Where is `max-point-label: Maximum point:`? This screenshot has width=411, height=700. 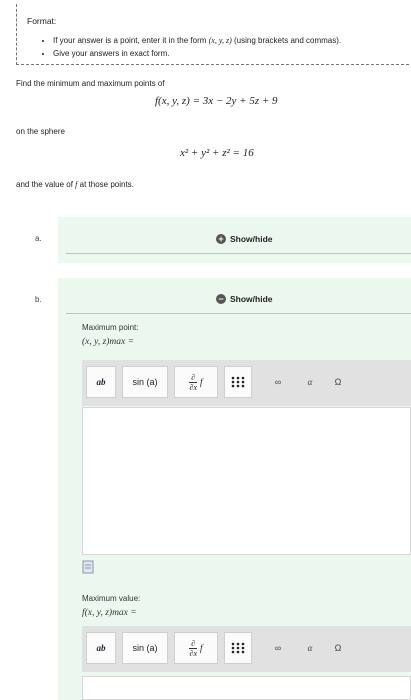
max-point-label: Maximum point: is located at coordinates (110, 327).